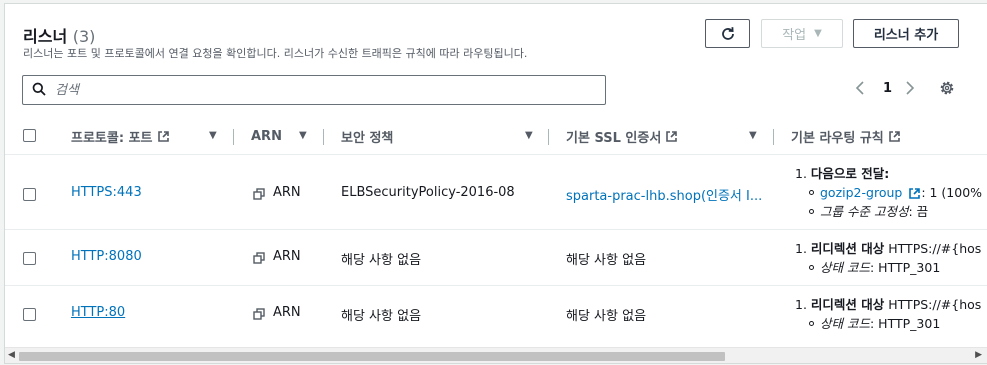 The image size is (987, 365). I want to click on protocol-port-link: HTTP:8080, so click(106, 256).